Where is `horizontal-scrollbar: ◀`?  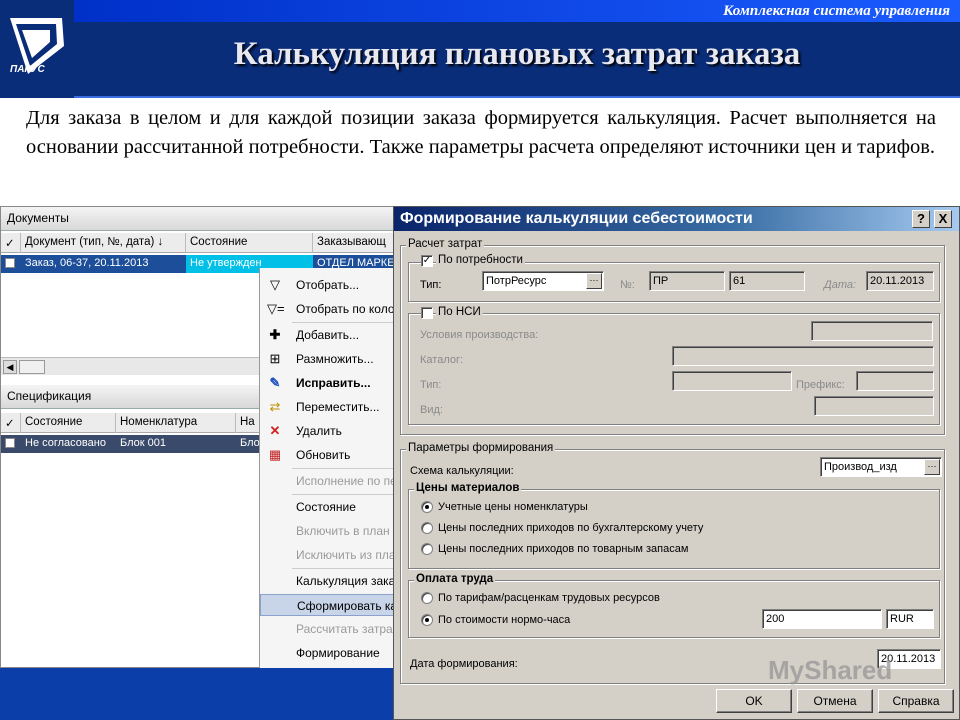
horizontal-scrollbar: ◀ is located at coordinates (131, 366).